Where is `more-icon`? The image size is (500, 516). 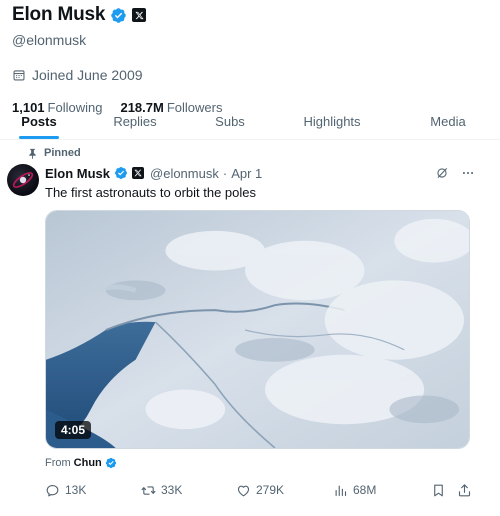 more-icon is located at coordinates (468, 173).